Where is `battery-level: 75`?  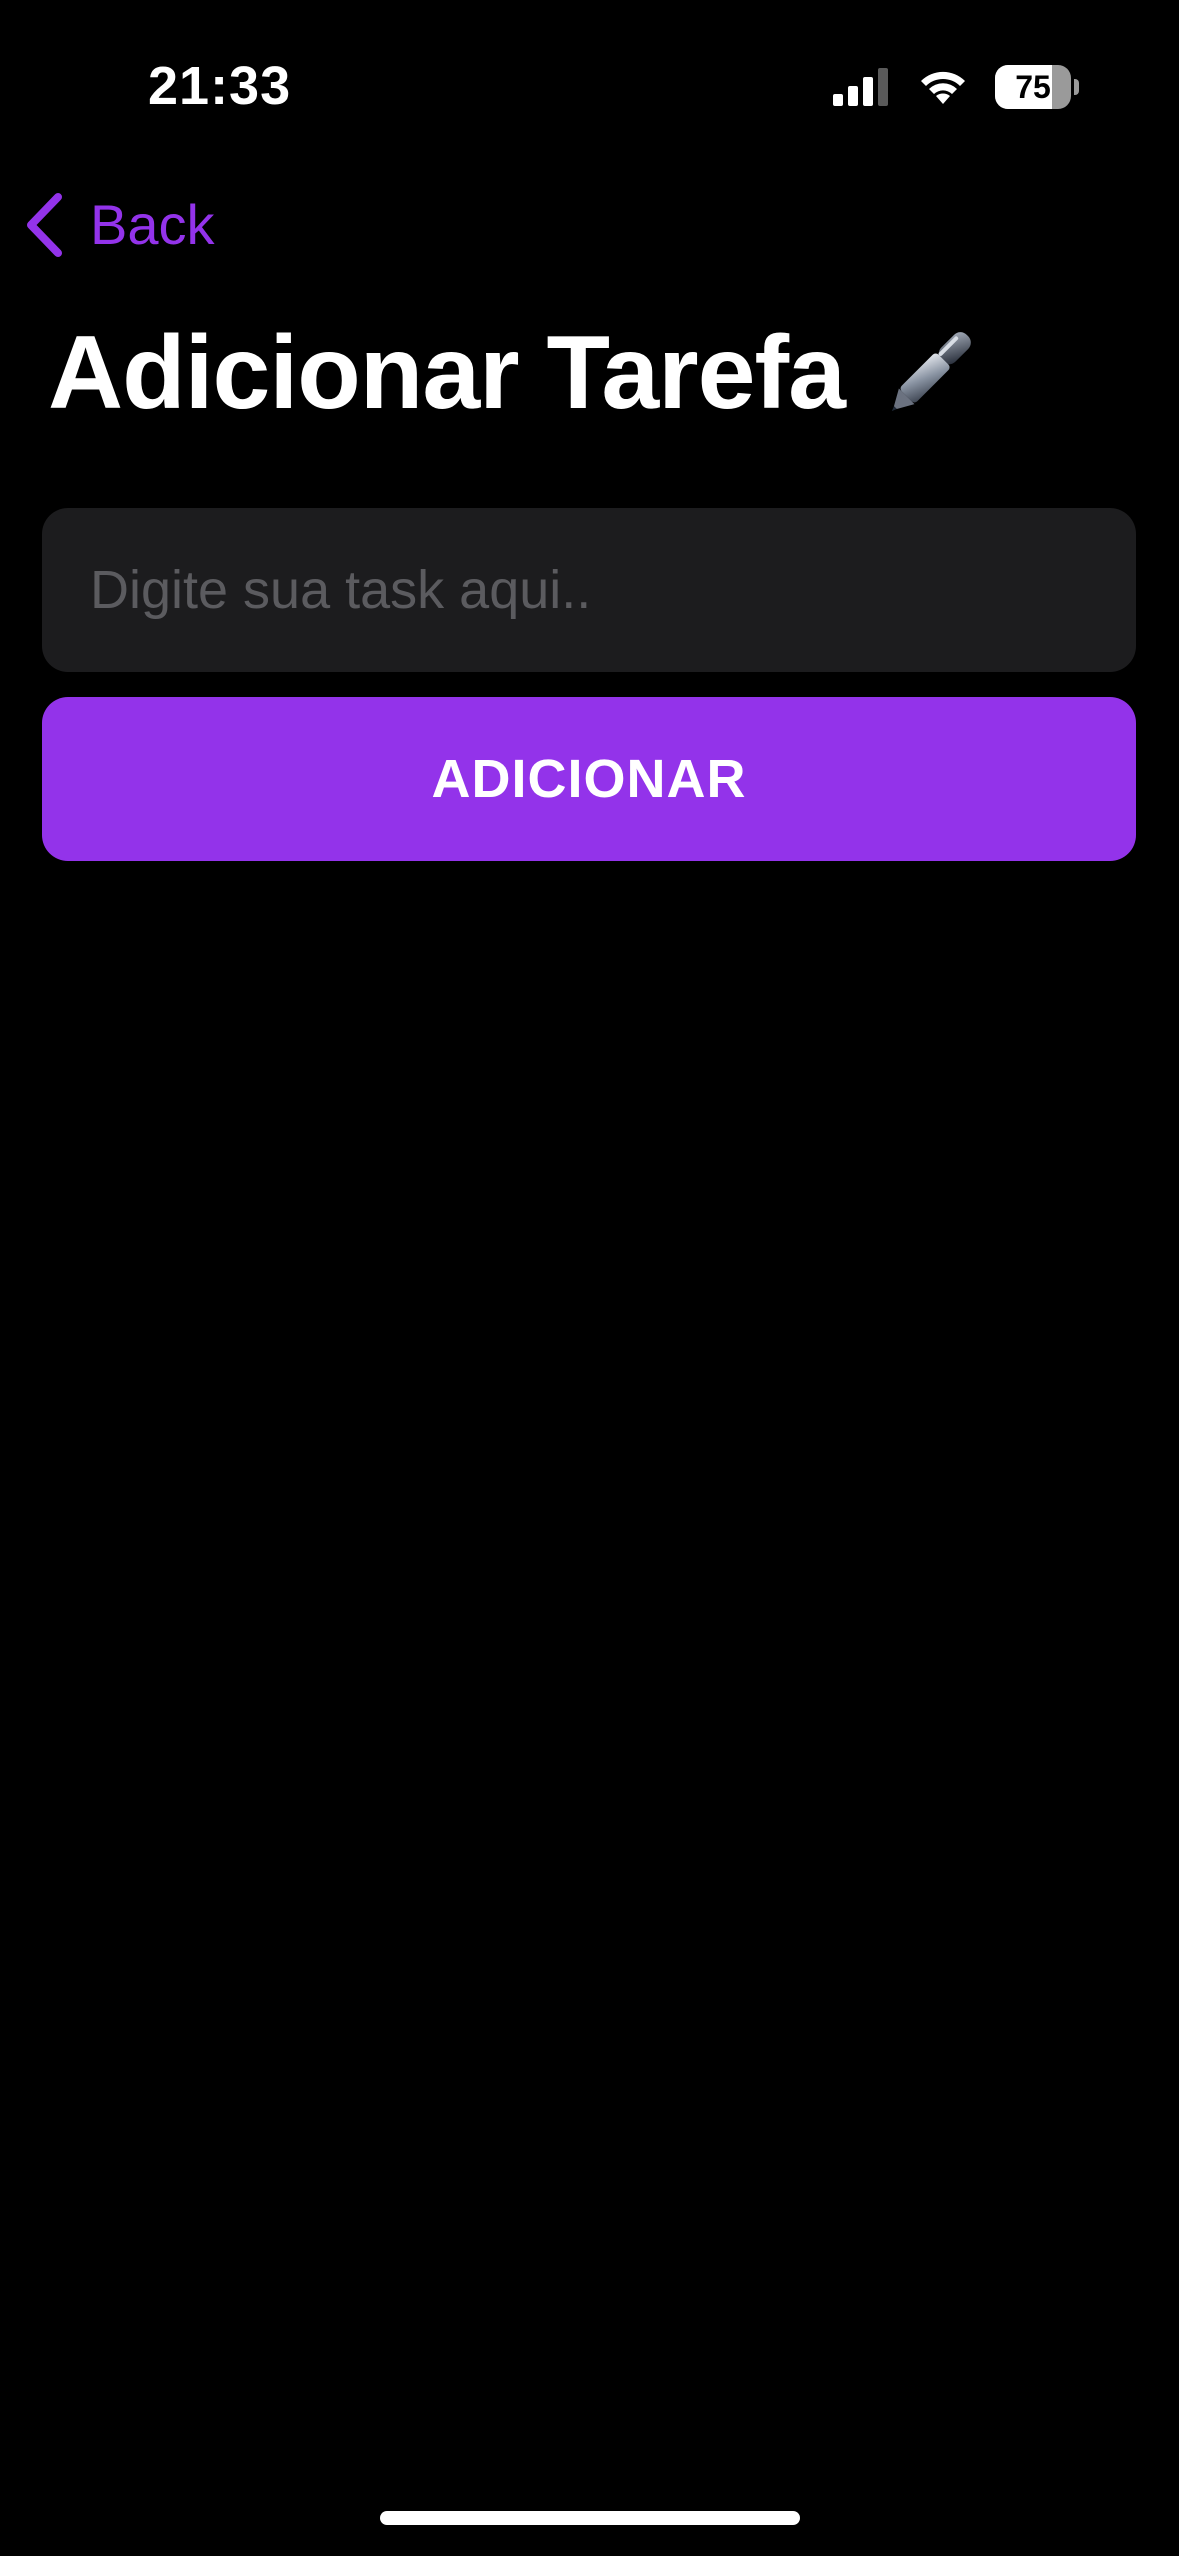 battery-level: 75 is located at coordinates (1033, 87).